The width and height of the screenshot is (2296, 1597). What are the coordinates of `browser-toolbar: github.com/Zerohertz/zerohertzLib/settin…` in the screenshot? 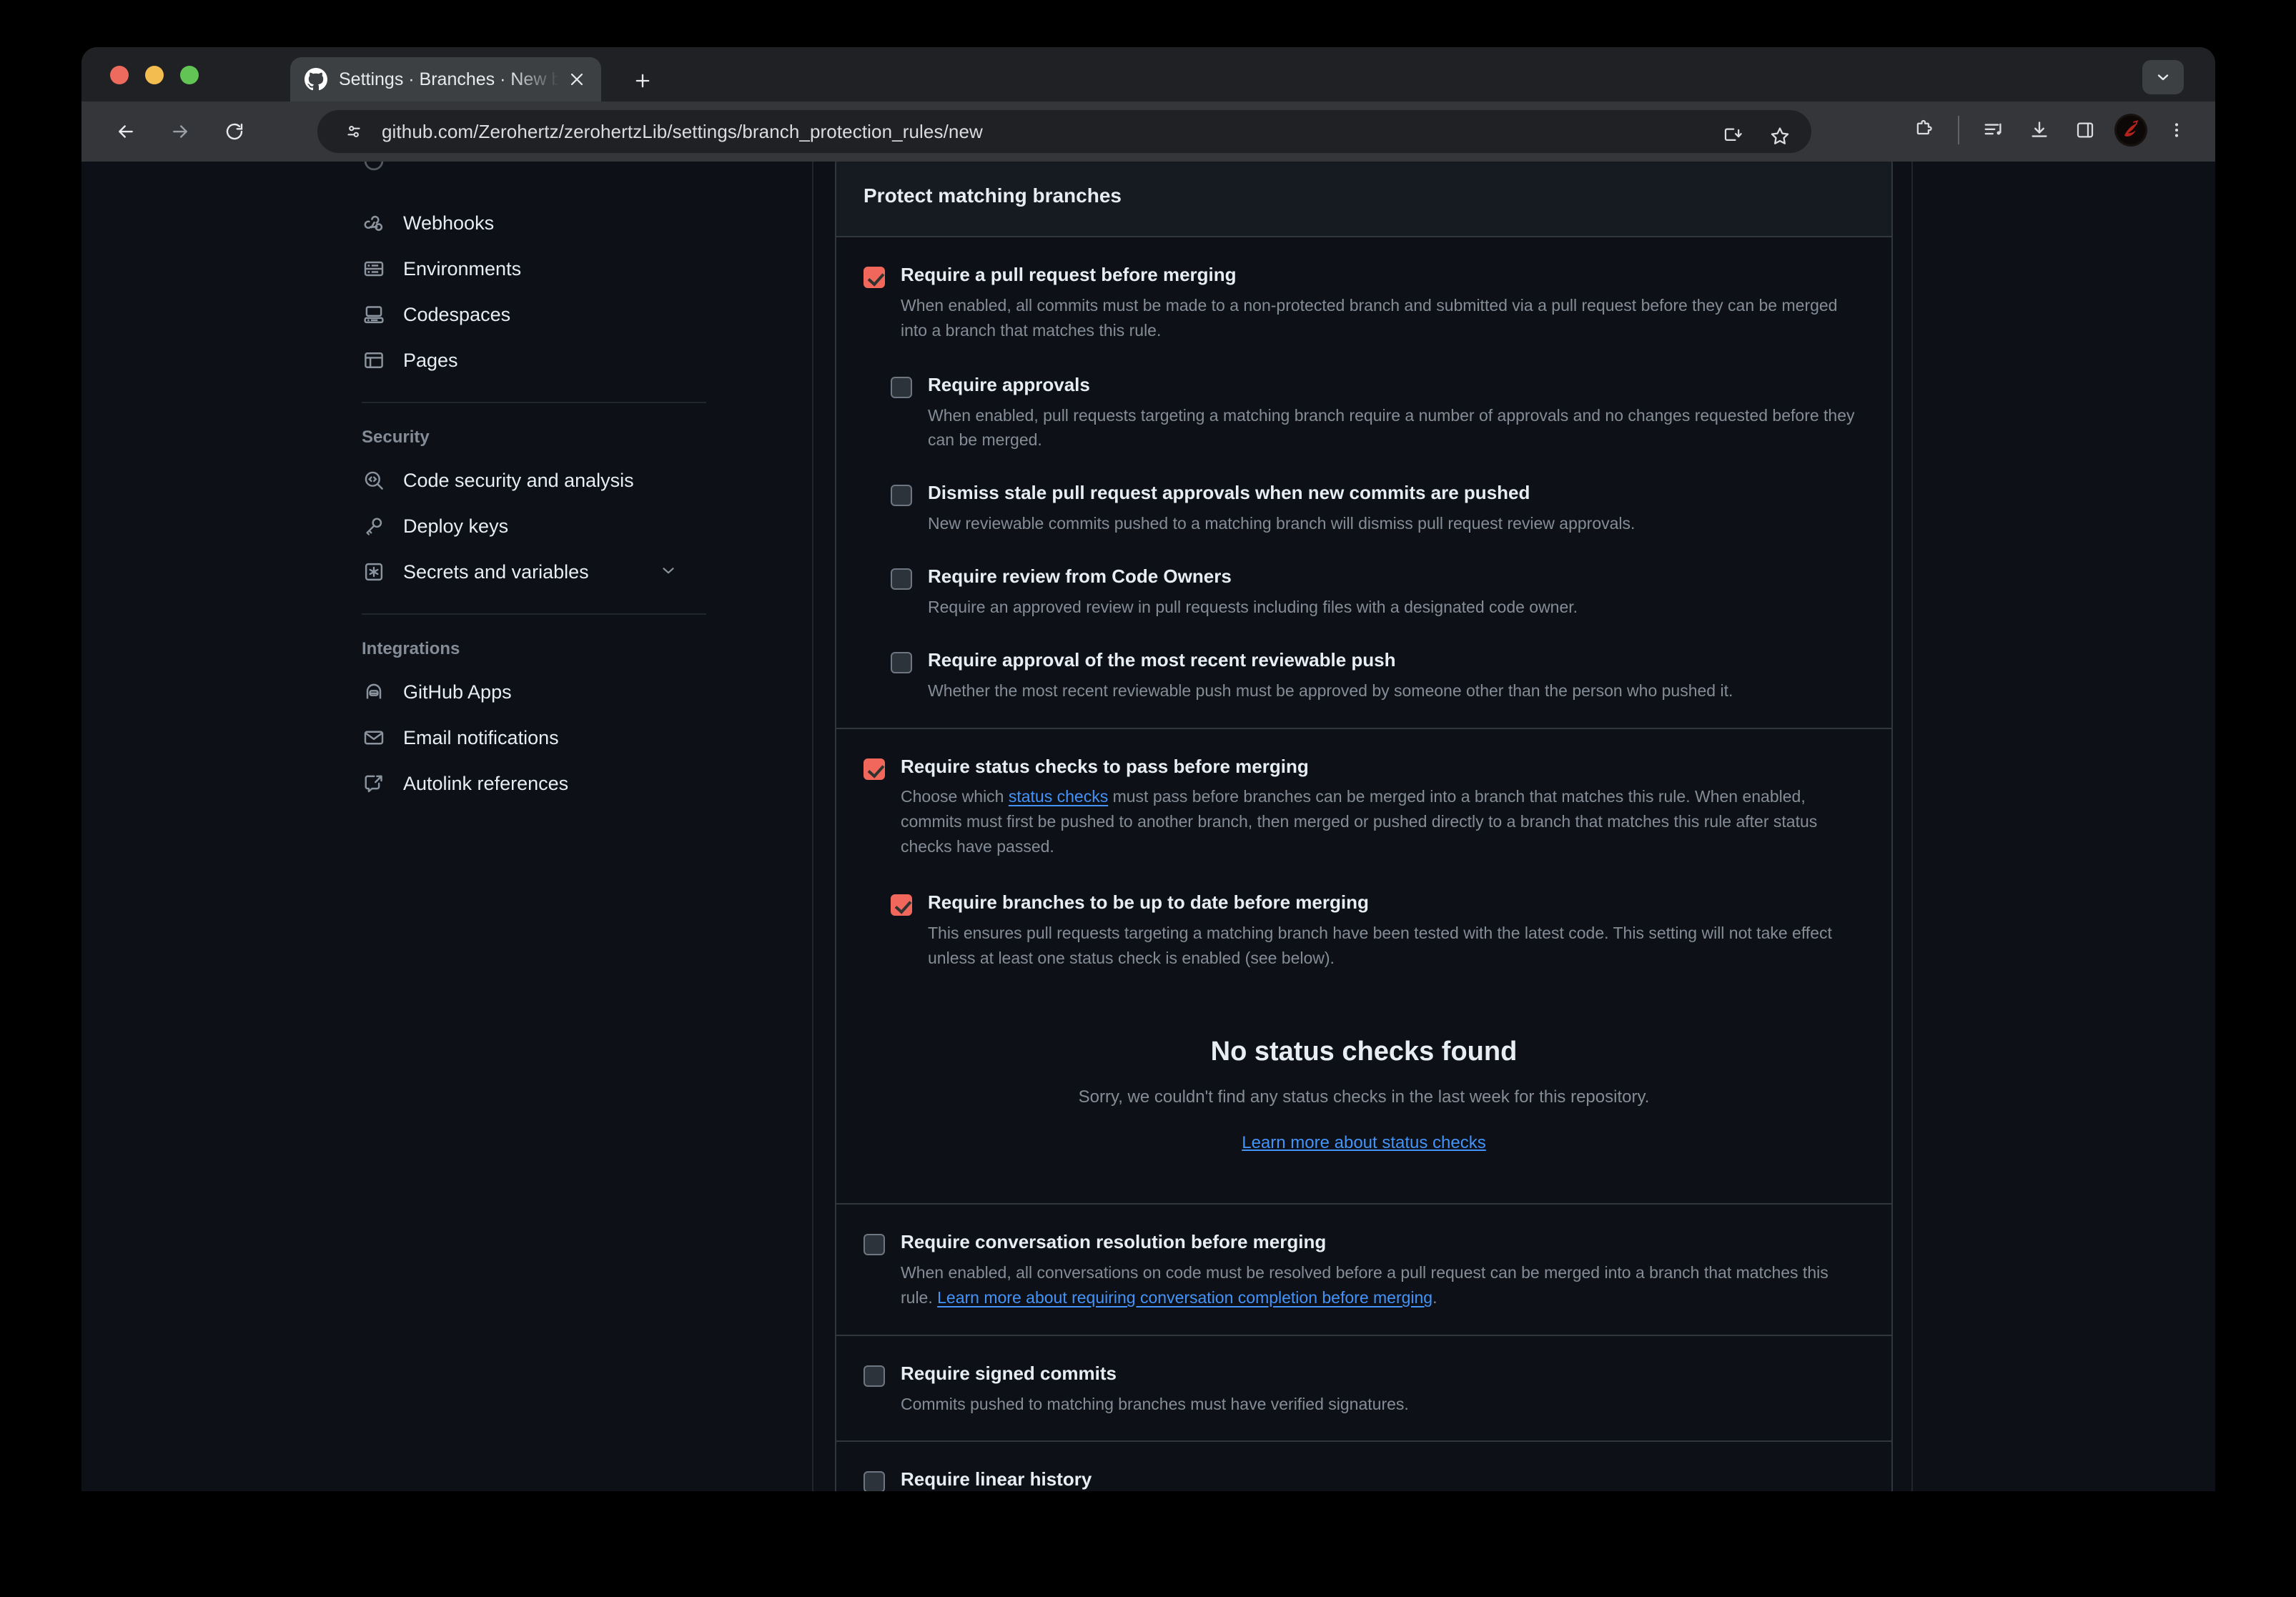 It's located at (1148, 132).